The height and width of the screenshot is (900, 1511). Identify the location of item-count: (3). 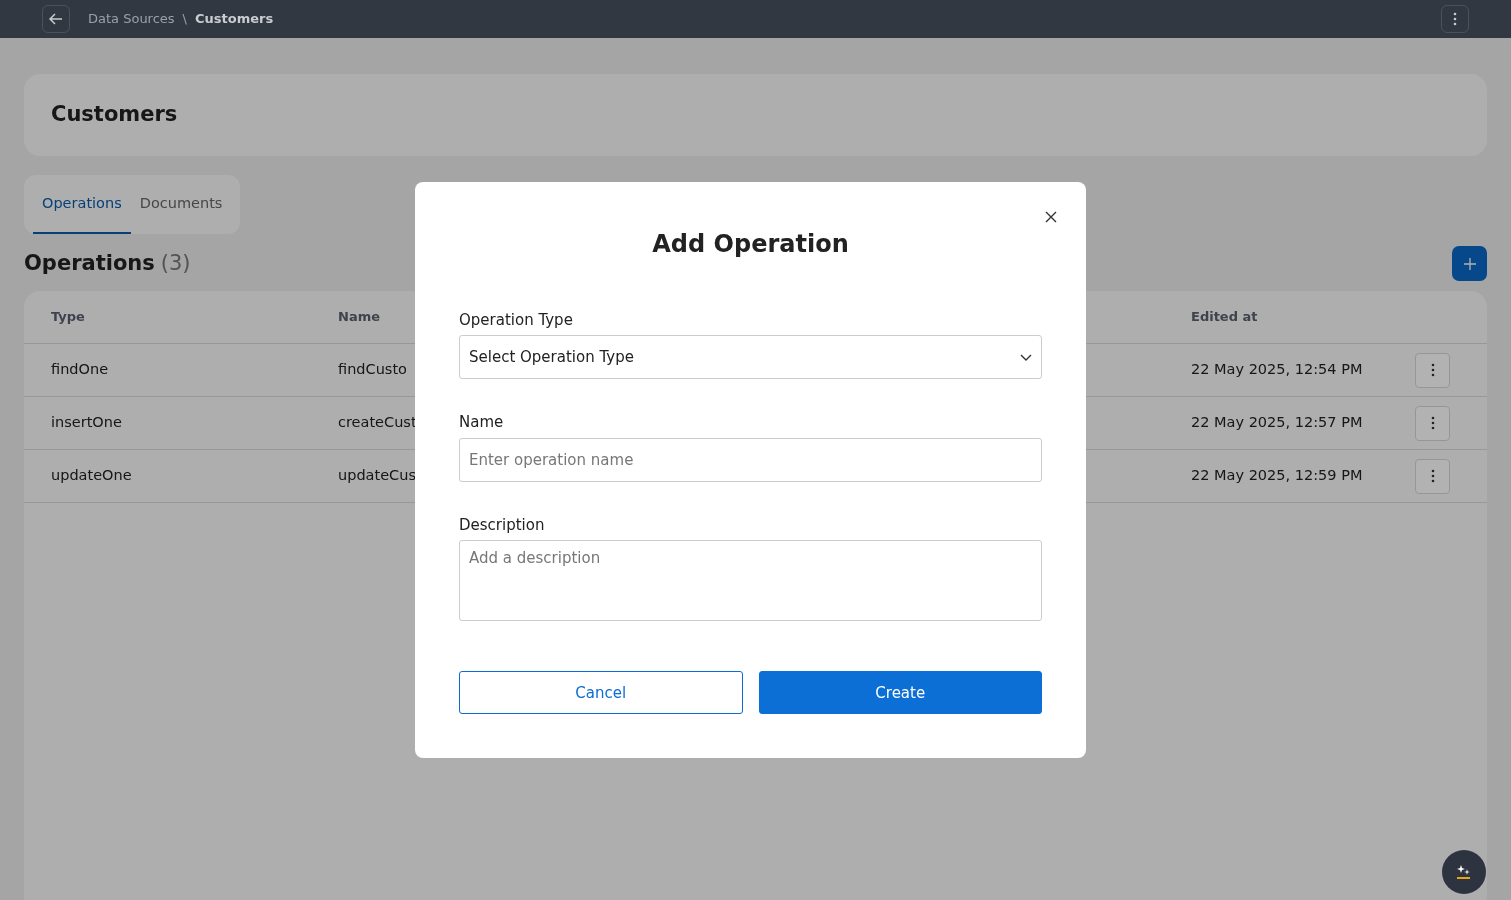
(175, 263).